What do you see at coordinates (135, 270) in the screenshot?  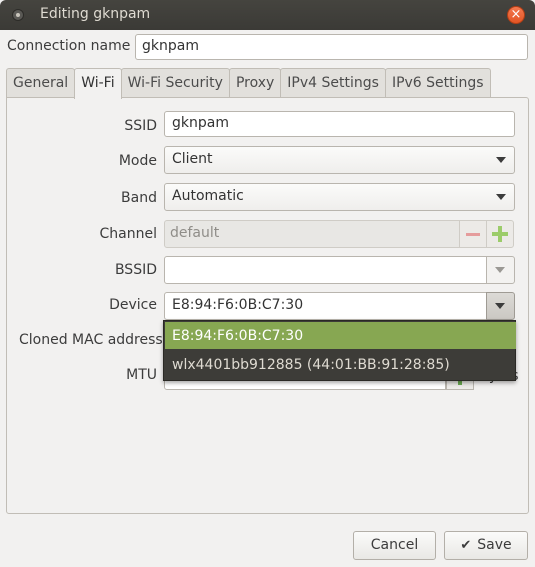 I see `bssid-label: BSSID` at bounding box center [135, 270].